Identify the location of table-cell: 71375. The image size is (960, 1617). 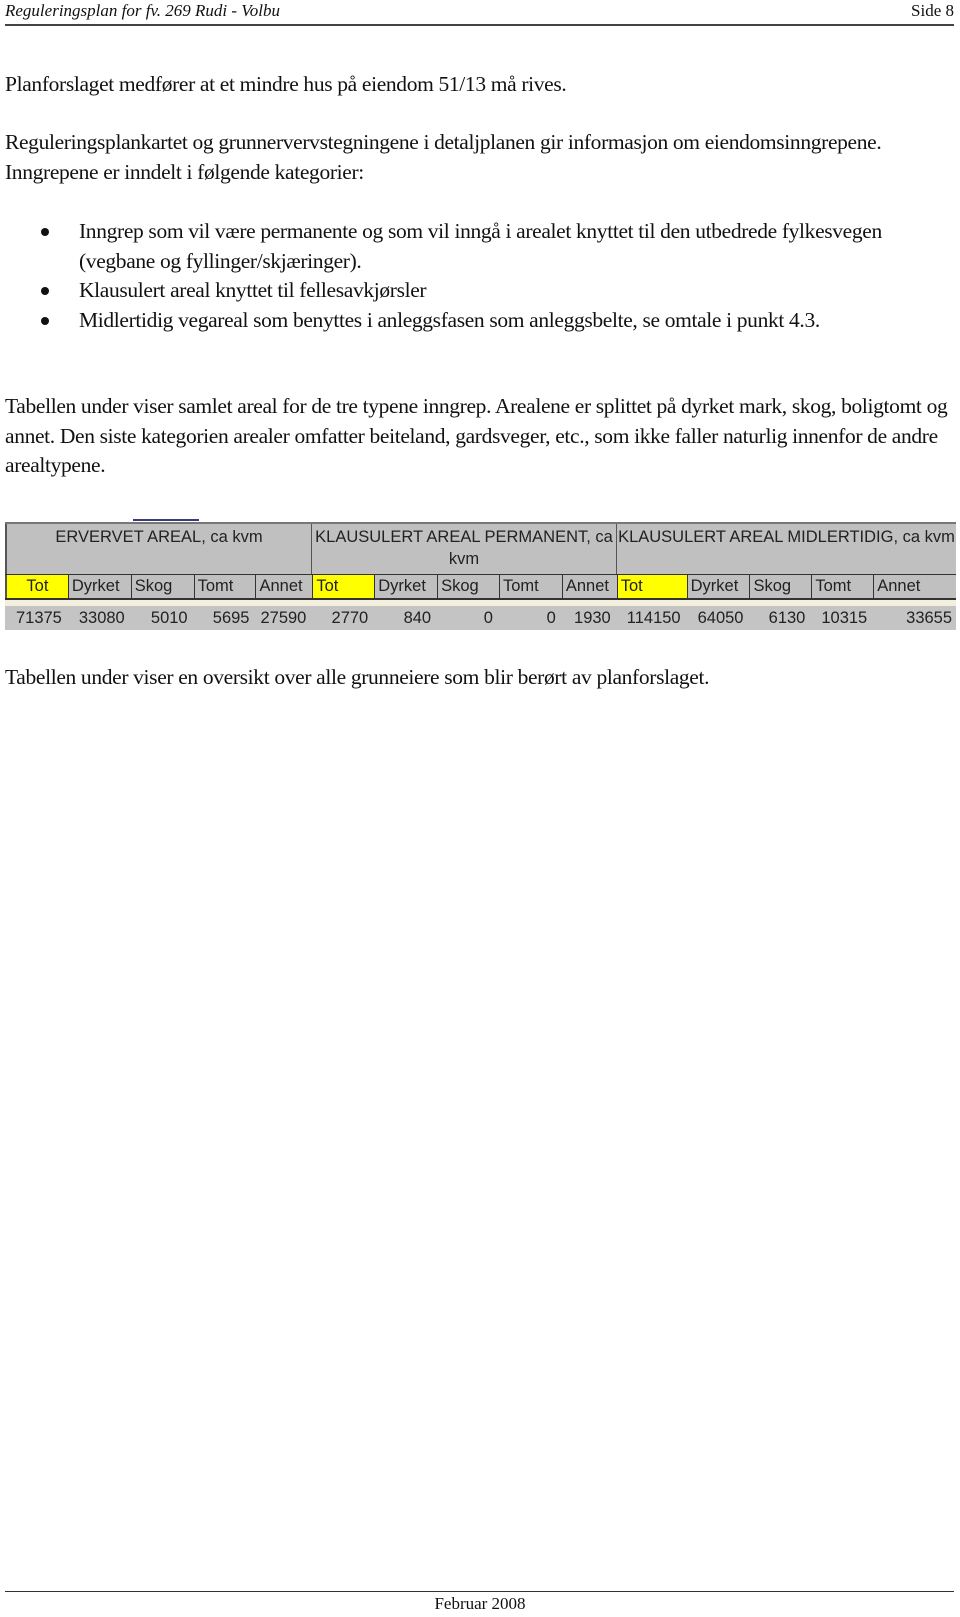
(38, 618).